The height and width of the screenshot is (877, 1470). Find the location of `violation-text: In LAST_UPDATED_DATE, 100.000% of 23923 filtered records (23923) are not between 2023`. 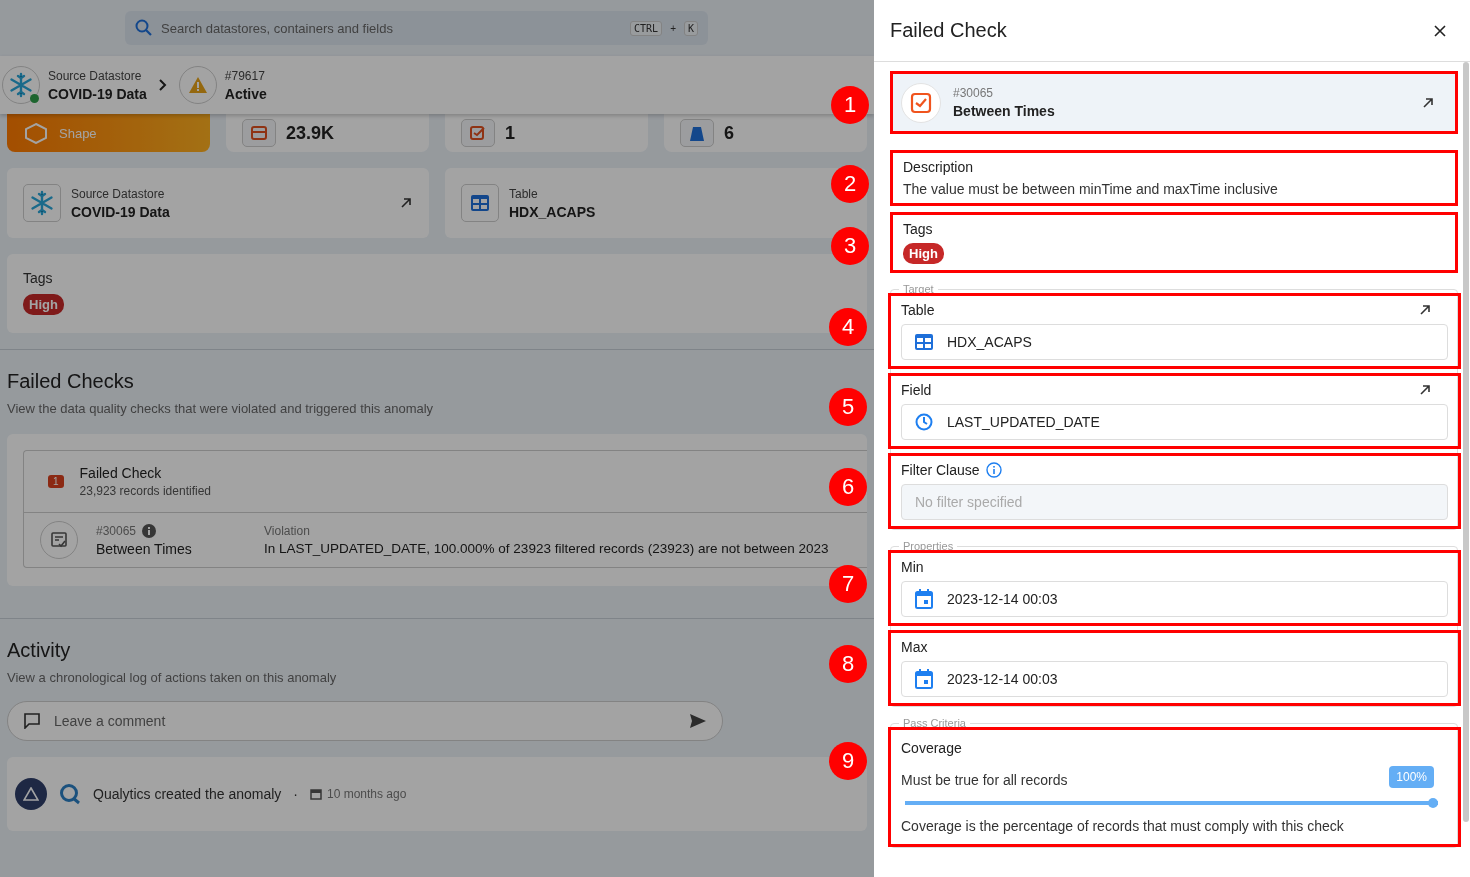

violation-text: In LAST_UPDATED_DATE, 100.000% of 23923 filtered records (23923) are not between 2023 is located at coordinates (546, 548).